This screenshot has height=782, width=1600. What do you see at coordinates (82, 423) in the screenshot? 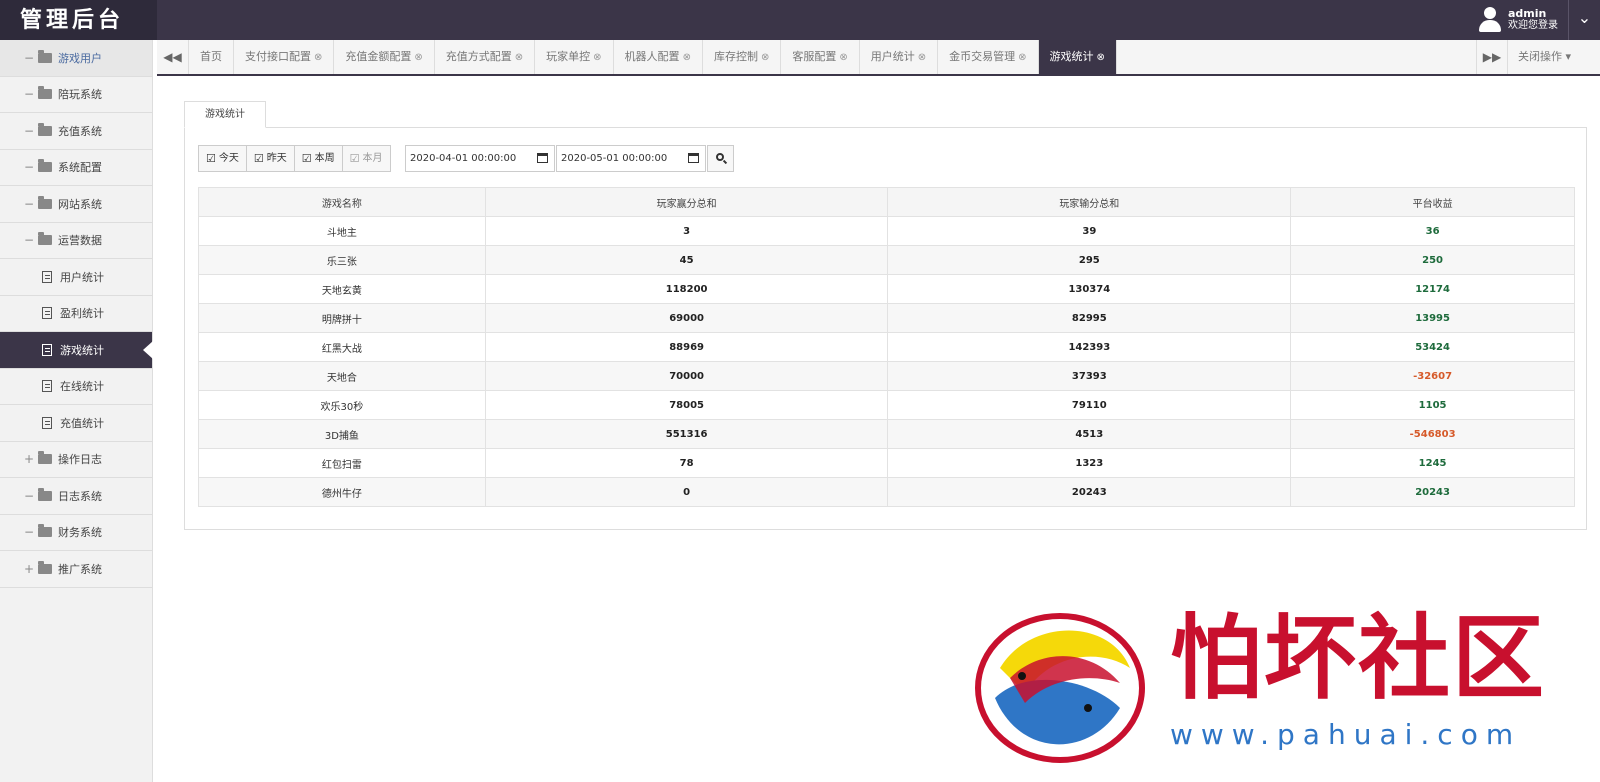
I see `sidebar-item-label: 充值统计` at bounding box center [82, 423].